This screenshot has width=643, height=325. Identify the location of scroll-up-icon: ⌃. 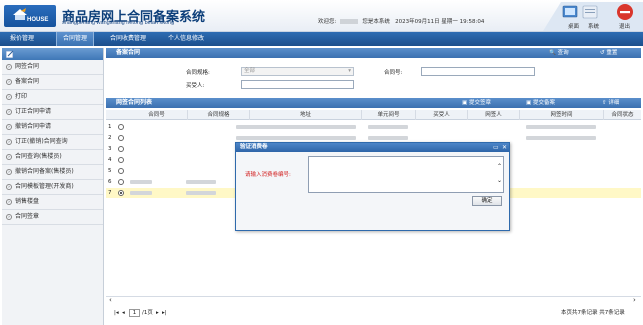
(499, 166).